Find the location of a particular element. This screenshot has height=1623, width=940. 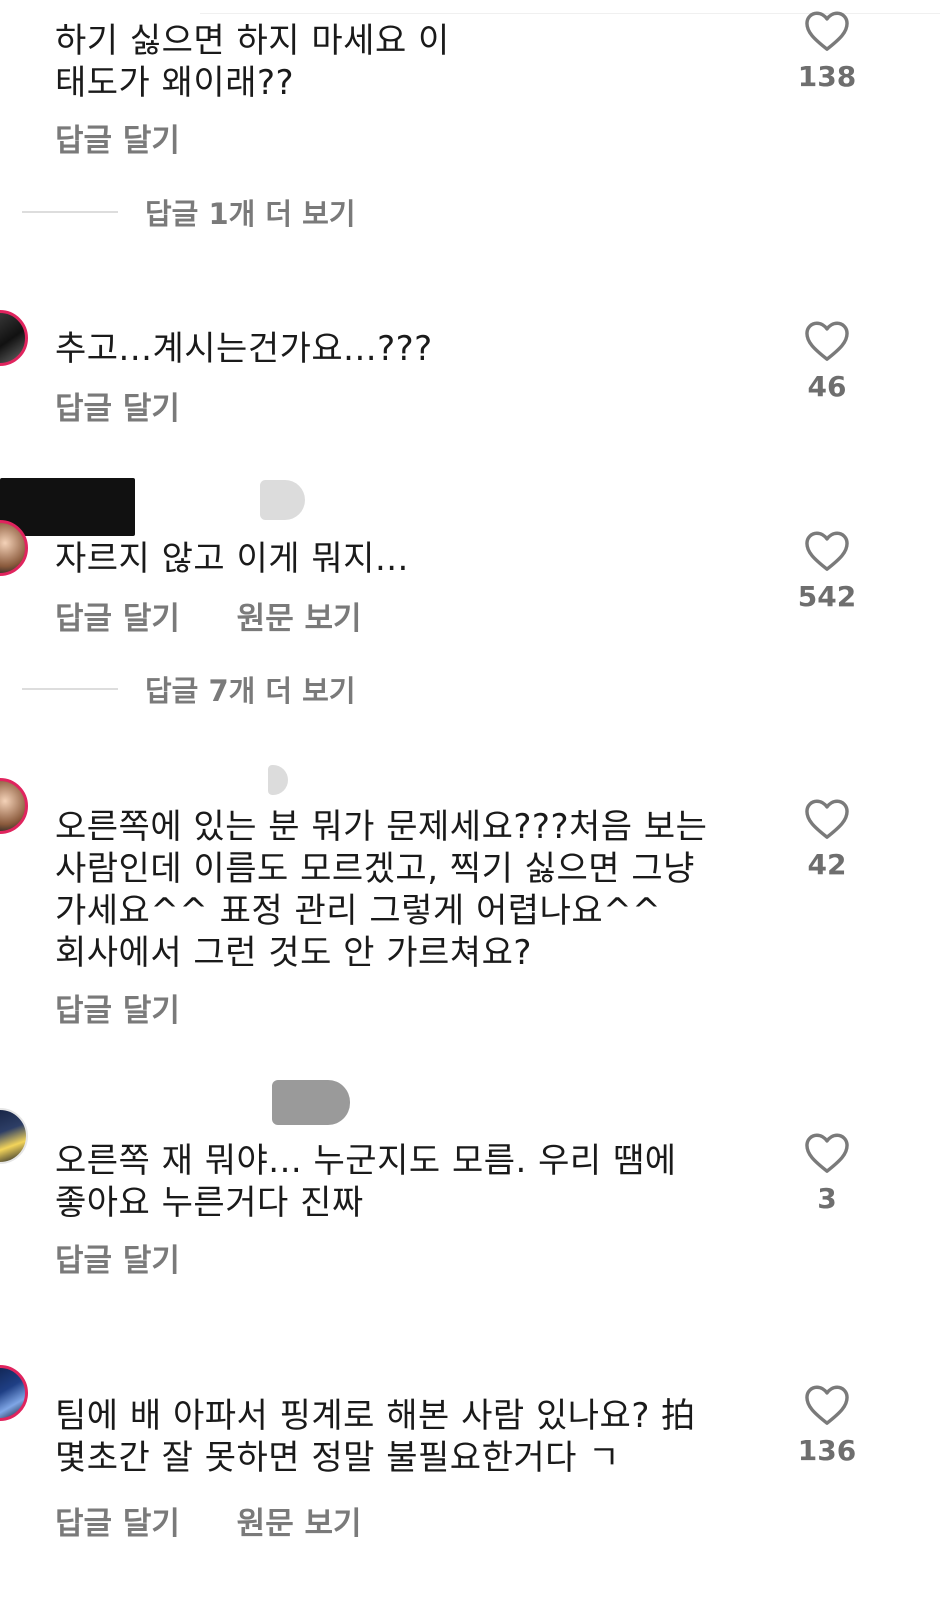

comment-text: 오른쪽 재 뭐야... 누군지도 모름. 우리 땜에 좋아요 누른거다 진짜 is located at coordinates (366, 1182).